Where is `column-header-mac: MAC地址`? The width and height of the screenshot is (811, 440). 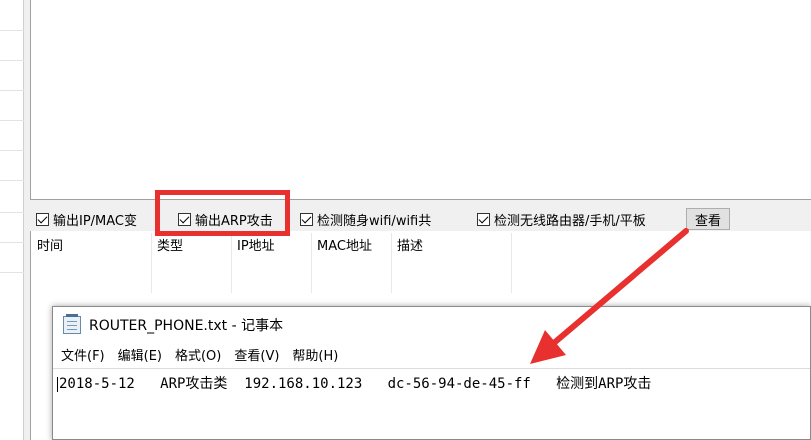 column-header-mac: MAC地址 is located at coordinates (344, 244).